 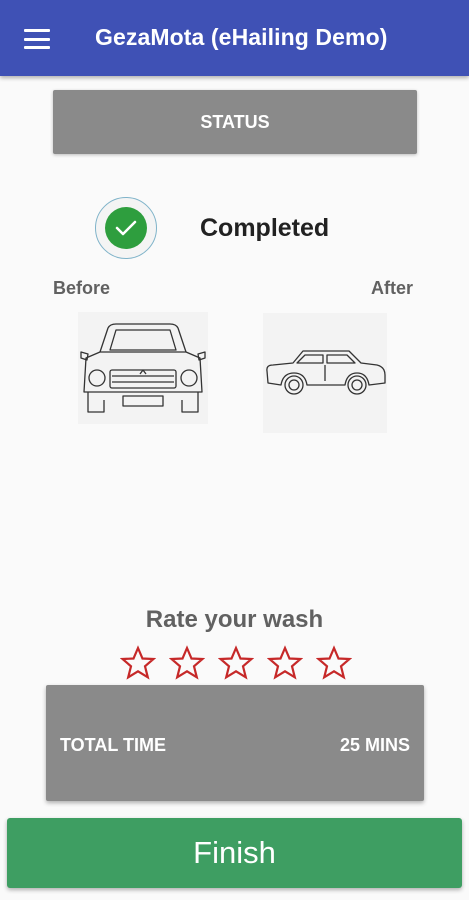 I want to click on rate-title: Rate your wash, so click(x=234, y=619).